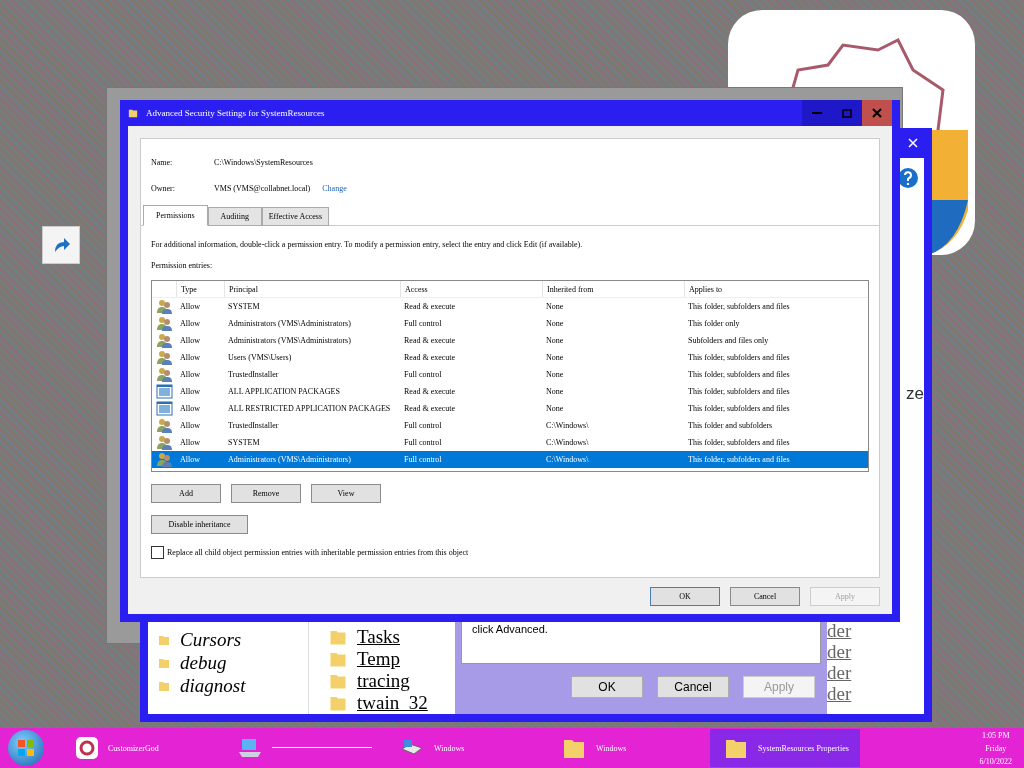  Describe the element at coordinates (915, 393) in the screenshot. I see `truncated-text: ze` at that location.